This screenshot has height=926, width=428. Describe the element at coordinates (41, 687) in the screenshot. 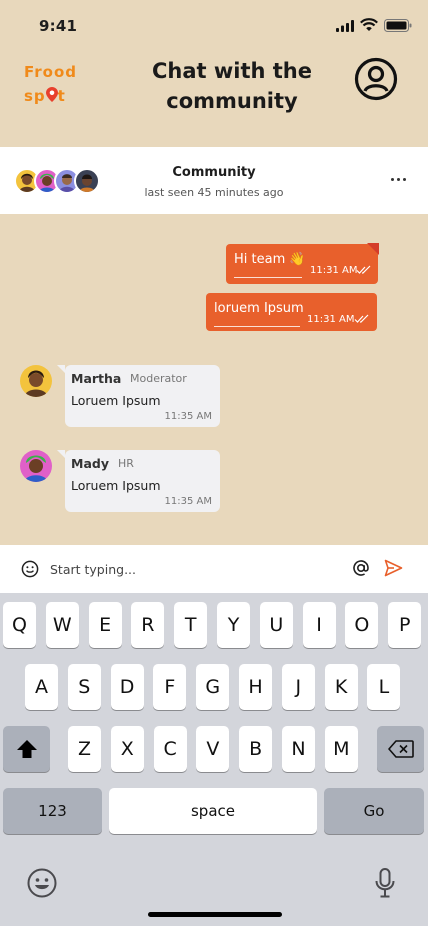

I see `key-a: A` at that location.